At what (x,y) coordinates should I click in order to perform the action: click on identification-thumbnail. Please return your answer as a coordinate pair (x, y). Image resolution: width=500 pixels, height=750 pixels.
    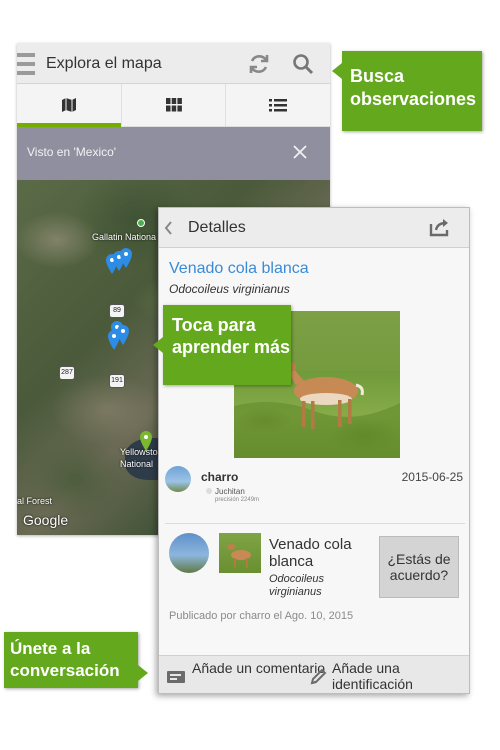
    Looking at the image, I should click on (240, 553).